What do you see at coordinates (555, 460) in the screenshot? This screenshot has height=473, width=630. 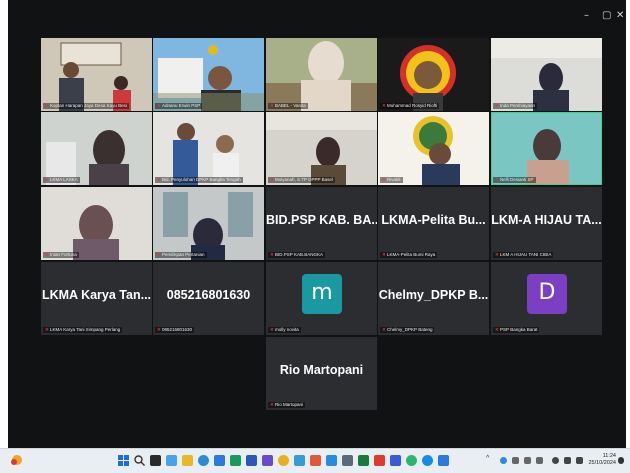 I see `wifi-icon` at bounding box center [555, 460].